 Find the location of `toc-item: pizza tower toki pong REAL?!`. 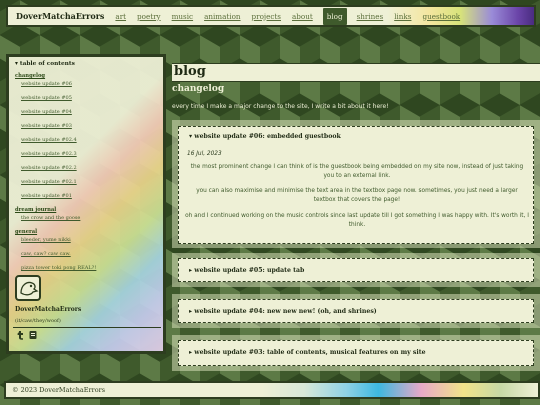

toc-item: pizza tower toki pong REAL?! is located at coordinates (58, 268).